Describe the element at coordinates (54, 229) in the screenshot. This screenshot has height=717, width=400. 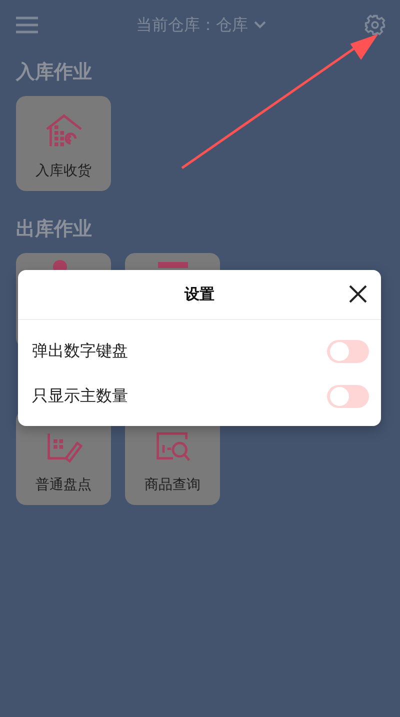
I see `section-title: 出库作业` at that location.